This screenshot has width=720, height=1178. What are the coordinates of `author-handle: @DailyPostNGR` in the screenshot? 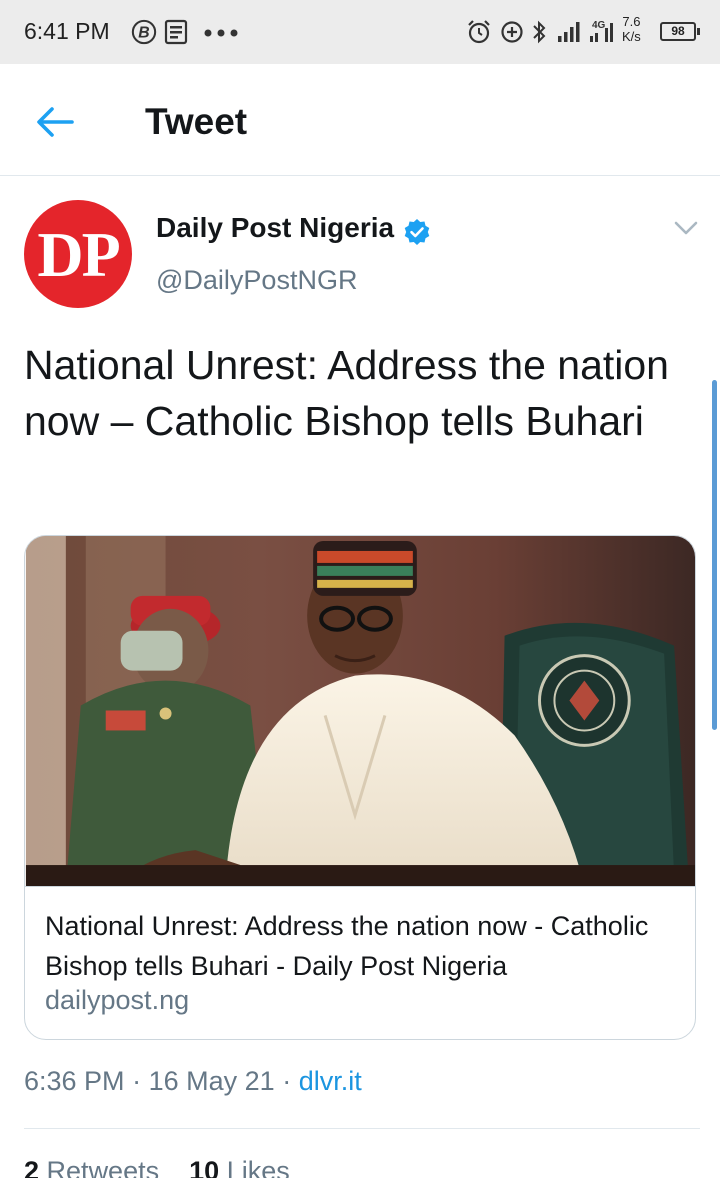 It's located at (256, 280).